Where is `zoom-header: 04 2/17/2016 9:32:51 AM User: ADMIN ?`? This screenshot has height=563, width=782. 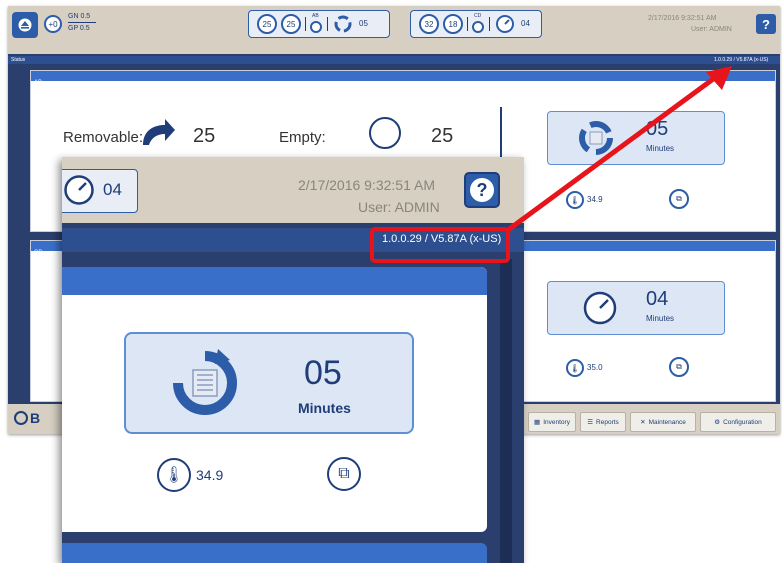 zoom-header: 04 2/17/2016 9:32:51 AM User: ADMIN ? is located at coordinates (293, 190).